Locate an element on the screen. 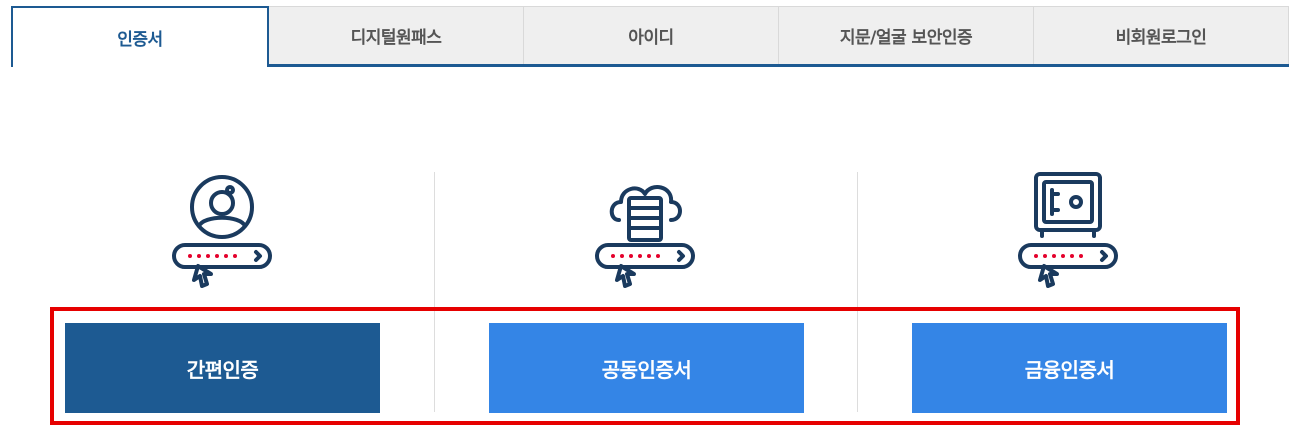  tab-digital-onepass: 디지털원패스 is located at coordinates (396, 35).